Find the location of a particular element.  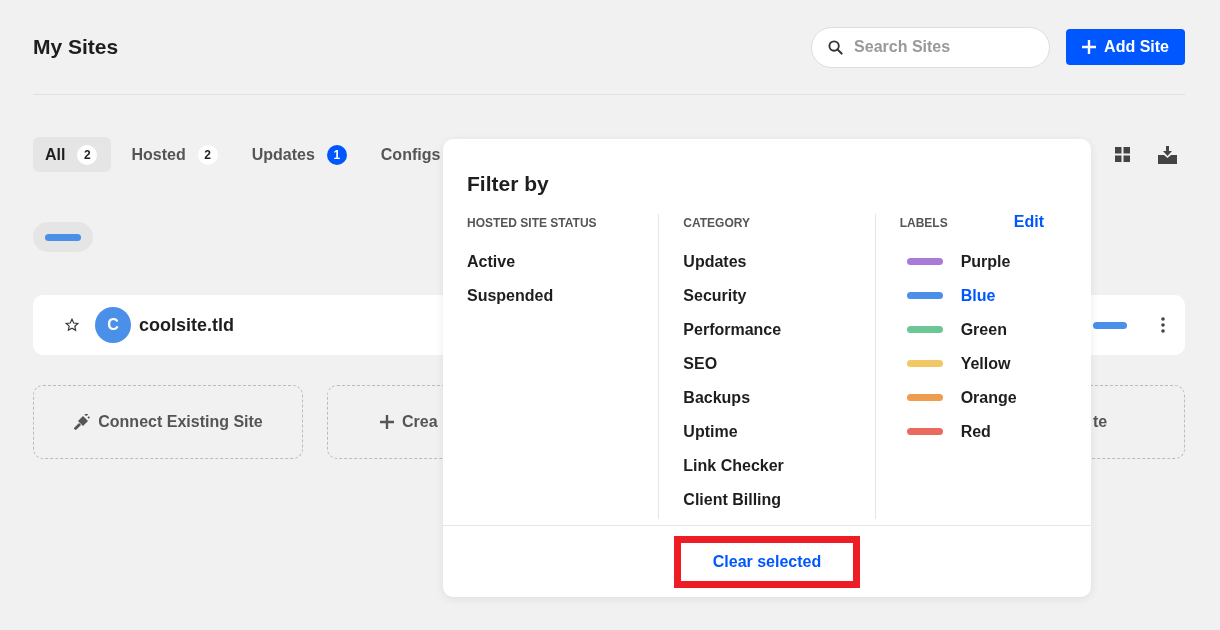

grid-view-icon is located at coordinates (1122, 154).